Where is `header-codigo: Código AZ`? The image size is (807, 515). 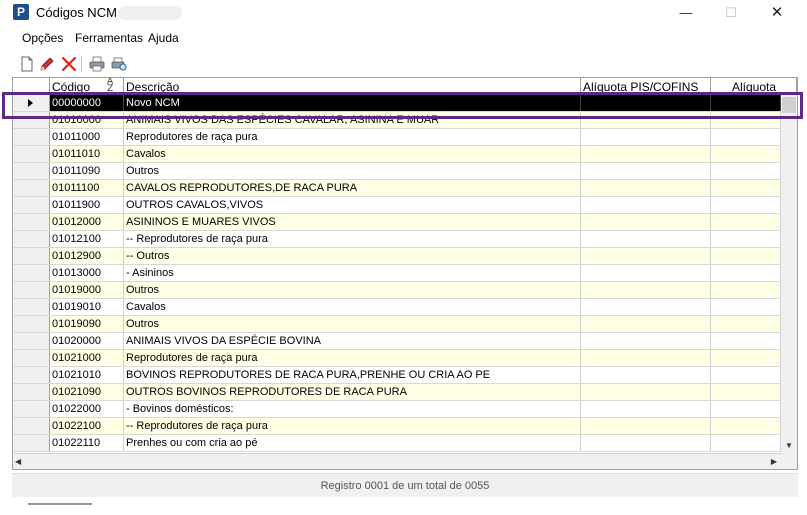 header-codigo: Código AZ is located at coordinates (87, 86).